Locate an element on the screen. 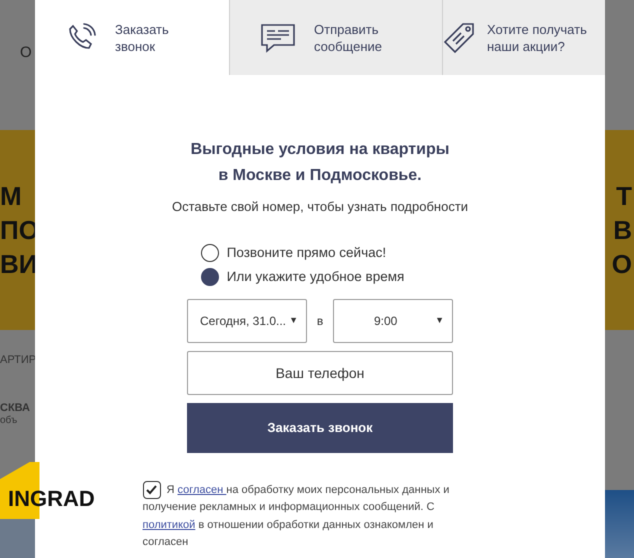 The height and width of the screenshot is (558, 634). banner-text: ВИ is located at coordinates (19, 264).